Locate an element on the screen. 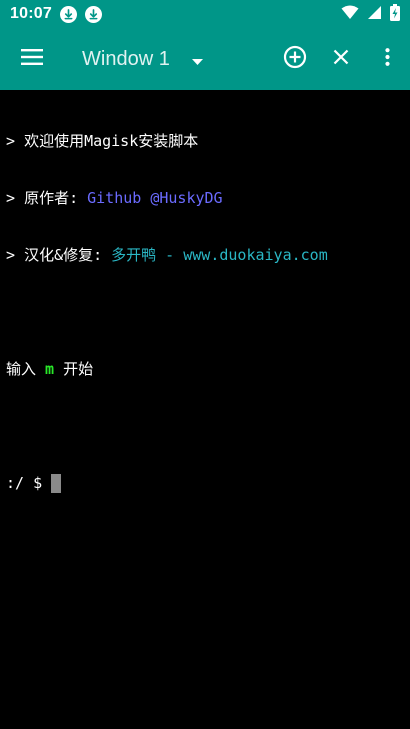 This screenshot has width=410, height=729. author-label: 原作者: is located at coordinates (56, 198).